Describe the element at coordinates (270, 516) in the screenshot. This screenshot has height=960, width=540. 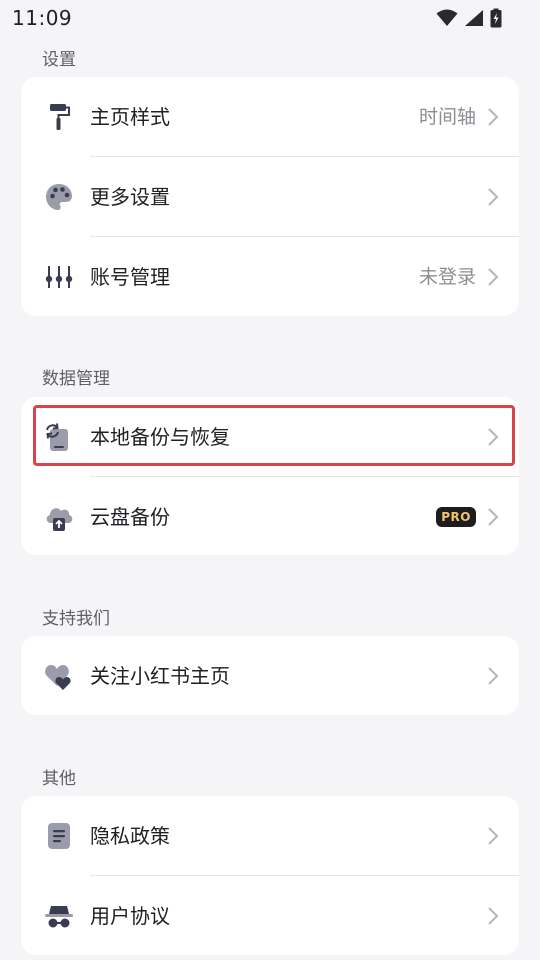
I see `row-cloud-backup: 云盘备份 PRO` at that location.